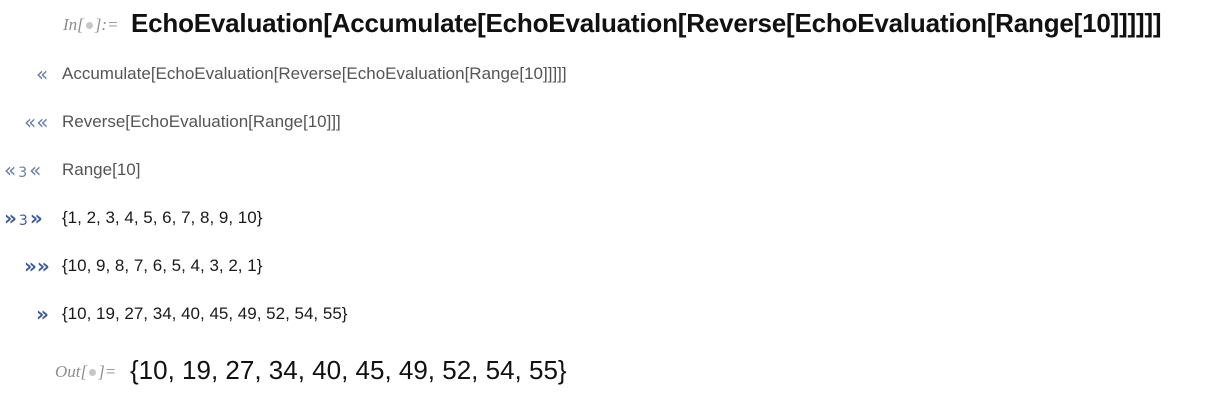  I want to click on echo-marker-eval-level3-icon: «3 «, so click(22, 170).